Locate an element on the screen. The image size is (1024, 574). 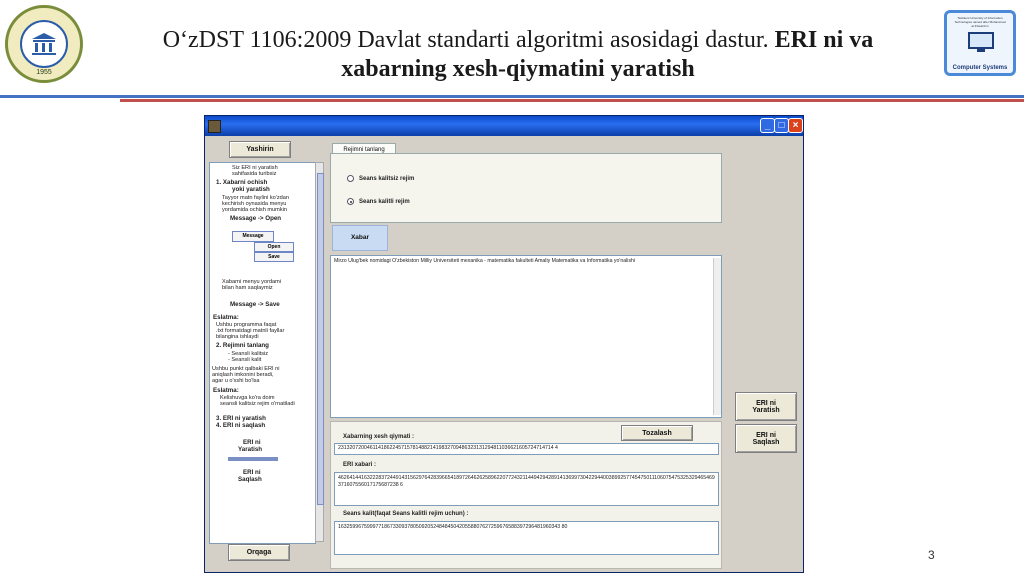
radio-seans-kalitli: Seans kalitli rejim is located at coordinates (378, 201).